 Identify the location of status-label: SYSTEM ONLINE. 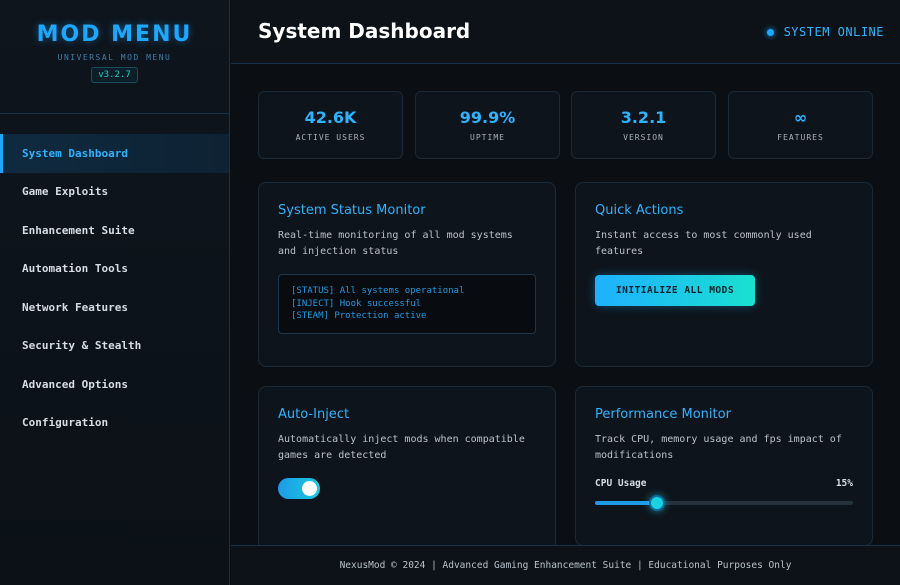
(833, 32).